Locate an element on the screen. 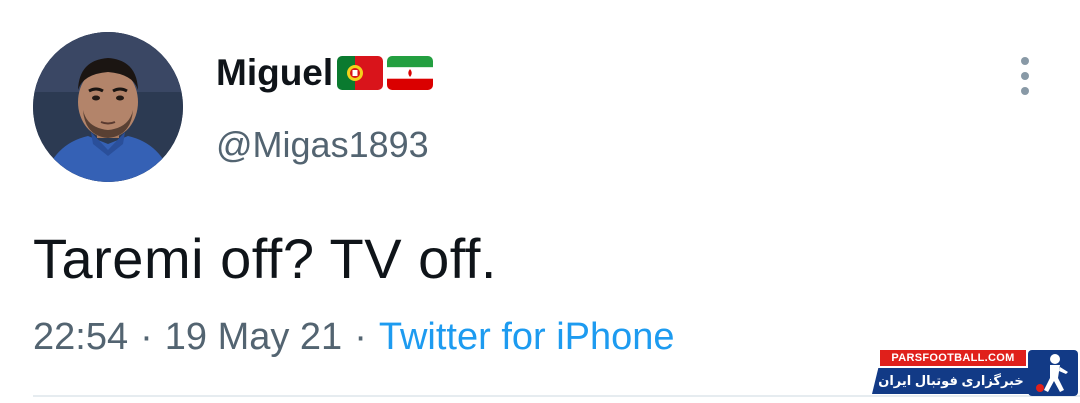 This screenshot has width=1080, height=403. parsfootball-logo-icon is located at coordinates (1053, 373).